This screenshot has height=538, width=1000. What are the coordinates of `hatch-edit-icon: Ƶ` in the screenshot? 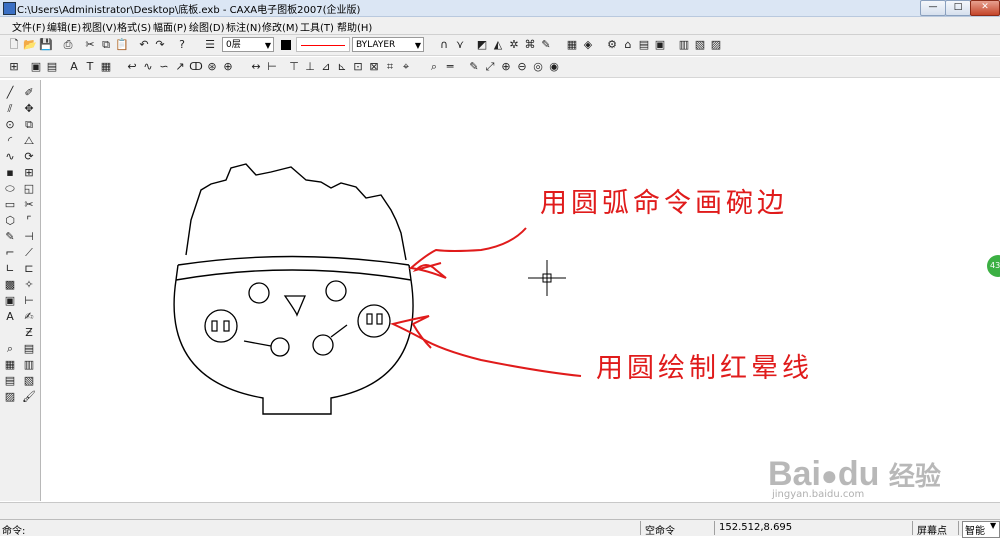 It's located at (29, 333).